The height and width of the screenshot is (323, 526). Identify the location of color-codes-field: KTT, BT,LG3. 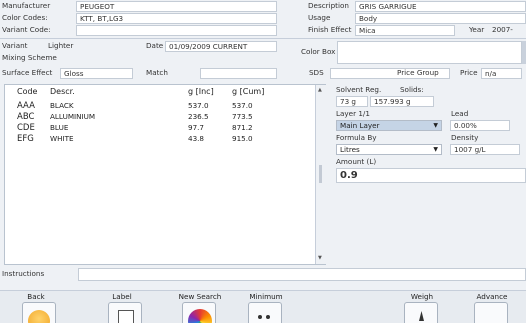
(176, 18).